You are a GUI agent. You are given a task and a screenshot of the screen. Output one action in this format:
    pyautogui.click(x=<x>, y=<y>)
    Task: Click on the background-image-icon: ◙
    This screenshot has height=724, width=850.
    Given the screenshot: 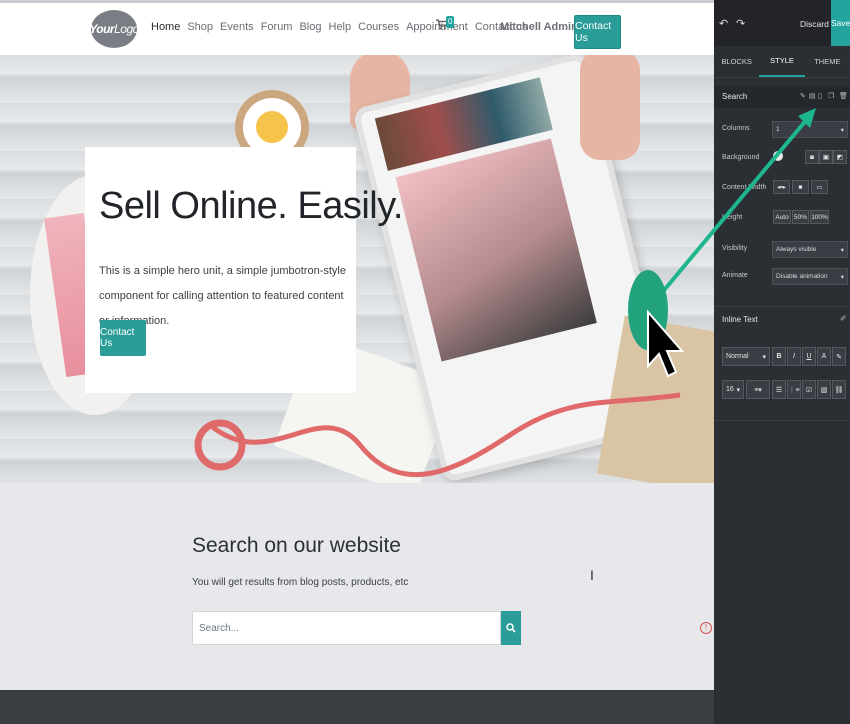 What is the action you would take?
    pyautogui.click(x=812, y=157)
    